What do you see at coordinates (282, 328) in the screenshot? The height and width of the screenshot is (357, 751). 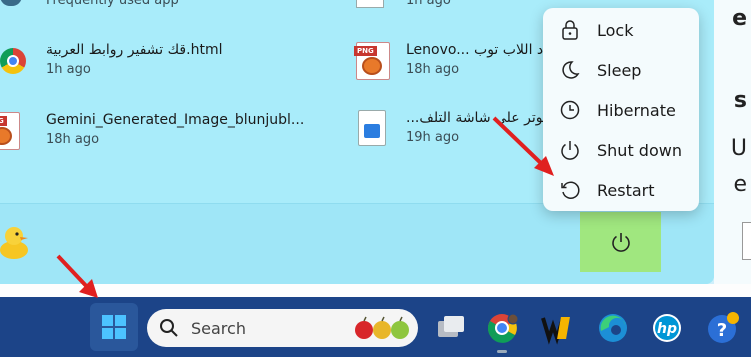 I see `search-box: Search` at bounding box center [282, 328].